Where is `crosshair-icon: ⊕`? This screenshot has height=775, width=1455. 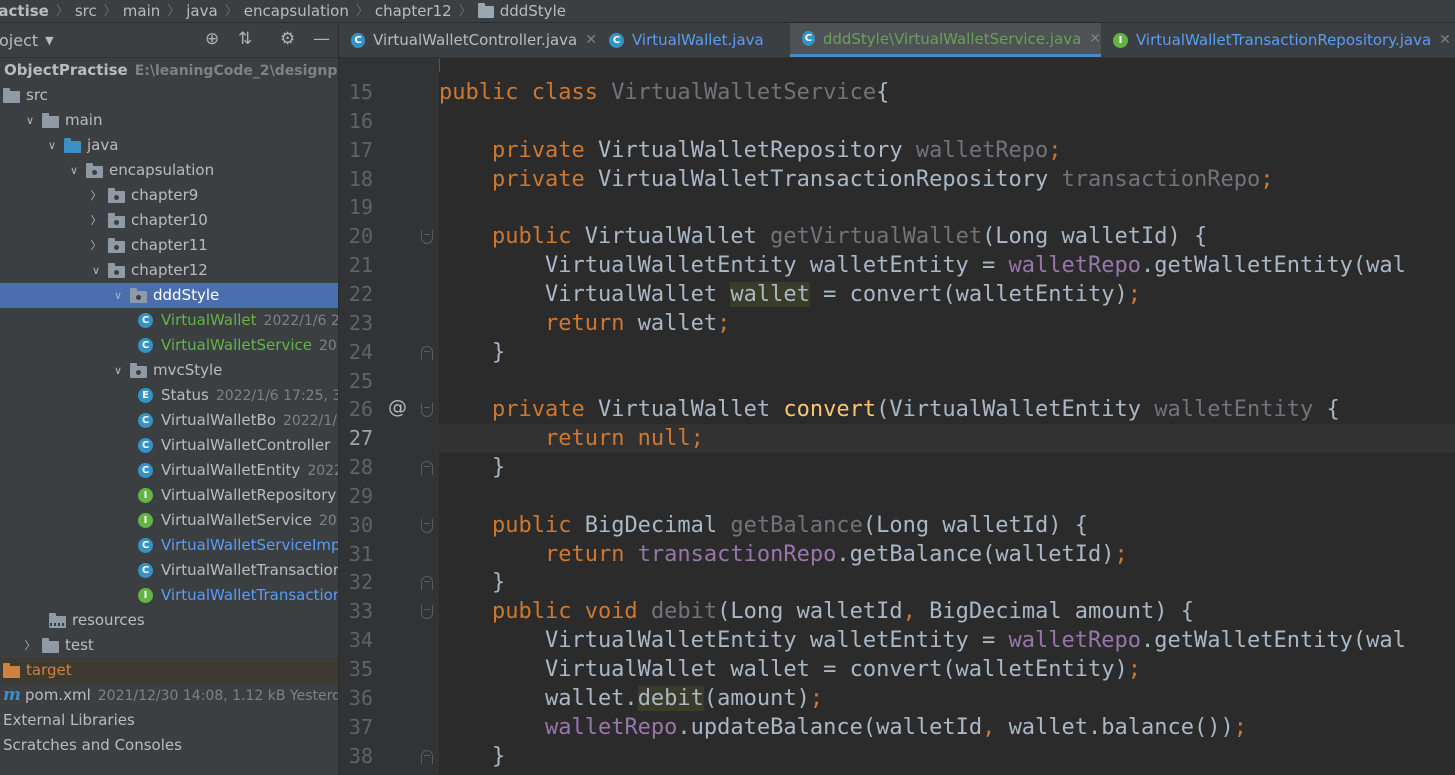
crosshair-icon: ⊕ is located at coordinates (212, 39).